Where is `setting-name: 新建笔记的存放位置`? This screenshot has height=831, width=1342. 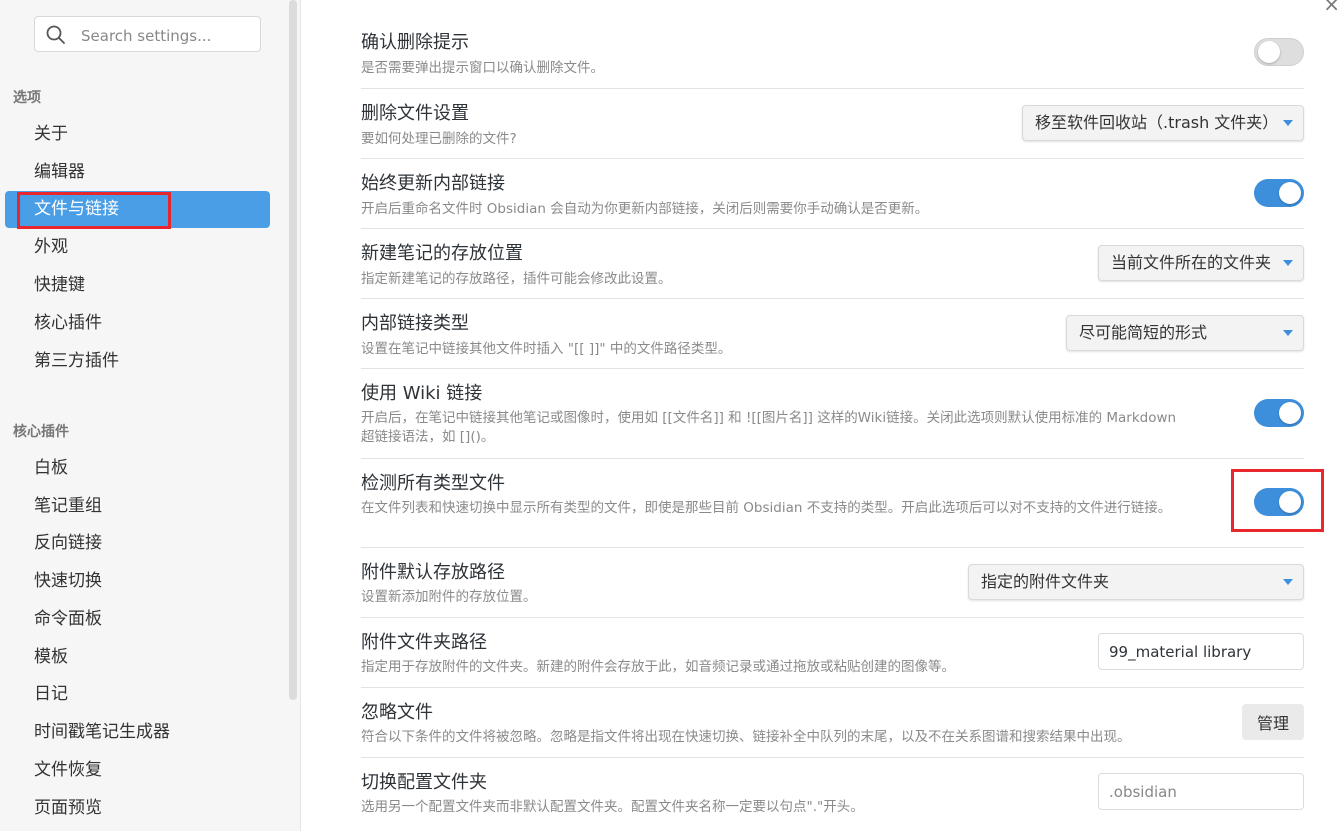
setting-name: 新建笔记的存放位置 is located at coordinates (442, 253).